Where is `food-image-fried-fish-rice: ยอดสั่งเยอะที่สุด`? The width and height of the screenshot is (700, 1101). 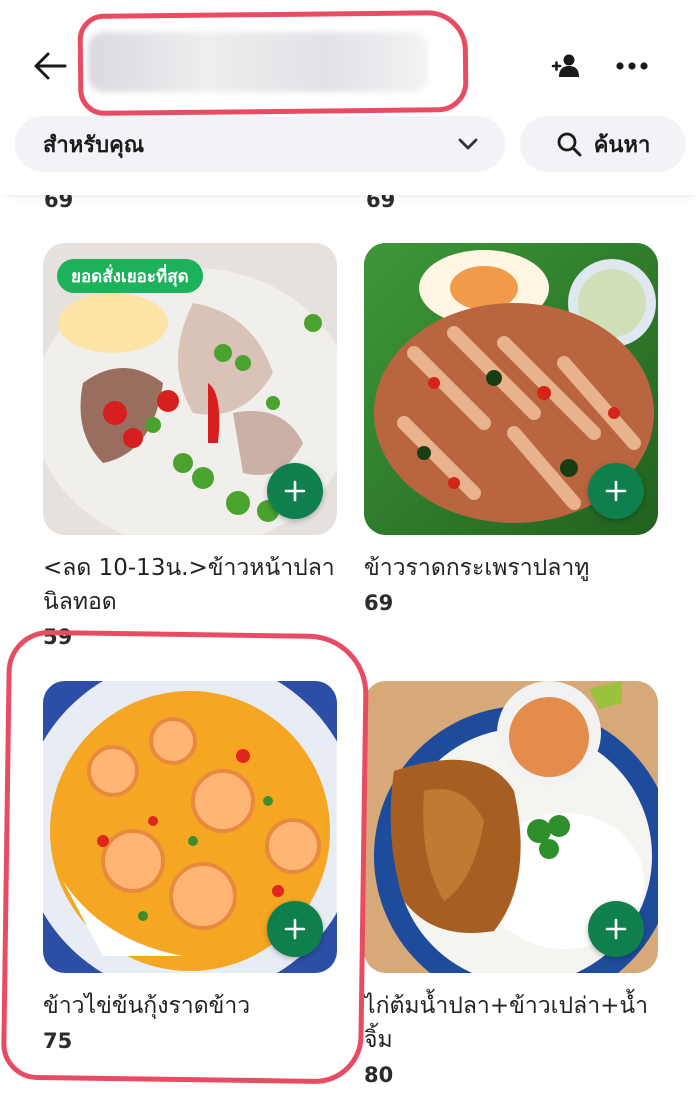 food-image-fried-fish-rice: ยอดสั่งเยอะที่สุด is located at coordinates (190, 389).